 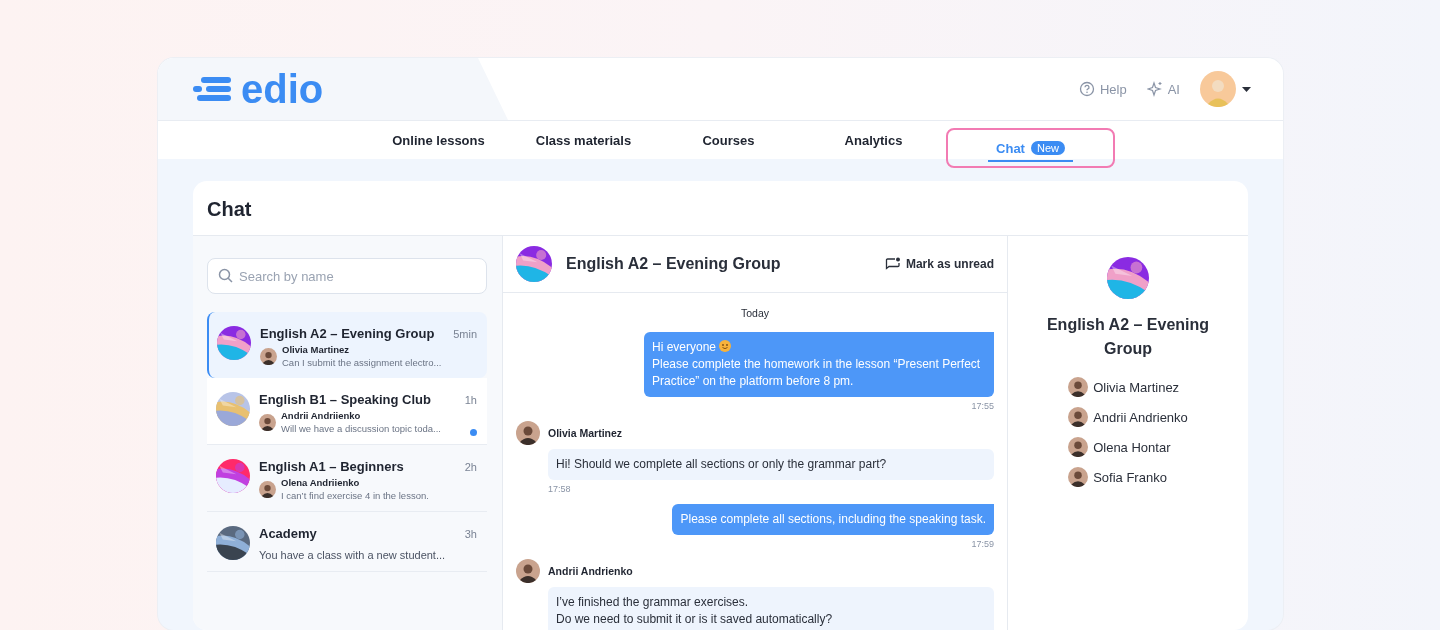 I want to click on chat-name: English B1 – Speaking Club, so click(x=345, y=399).